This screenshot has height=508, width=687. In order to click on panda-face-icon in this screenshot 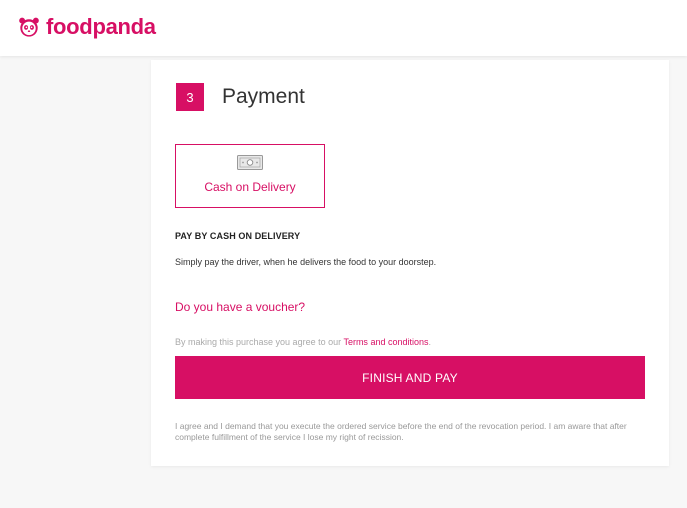, I will do `click(29, 27)`.